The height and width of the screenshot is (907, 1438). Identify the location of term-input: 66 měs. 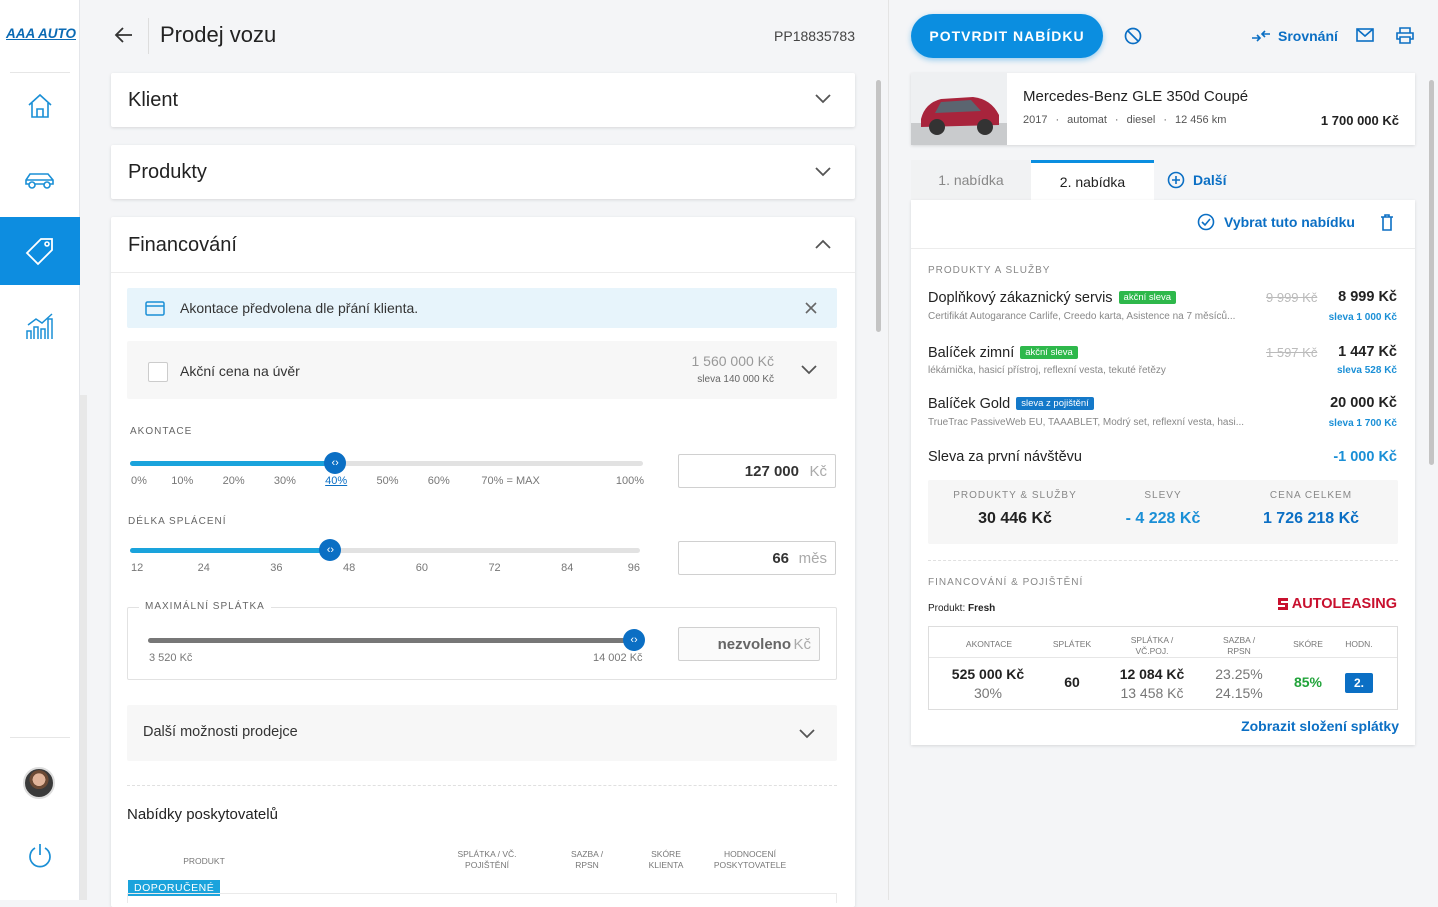
(757, 558).